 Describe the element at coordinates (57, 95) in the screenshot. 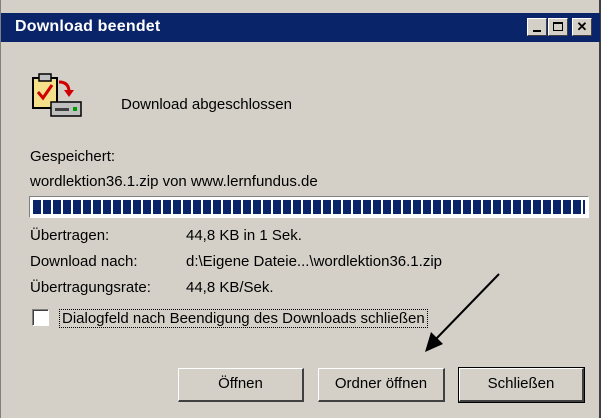

I see `download-complete-icon` at that location.